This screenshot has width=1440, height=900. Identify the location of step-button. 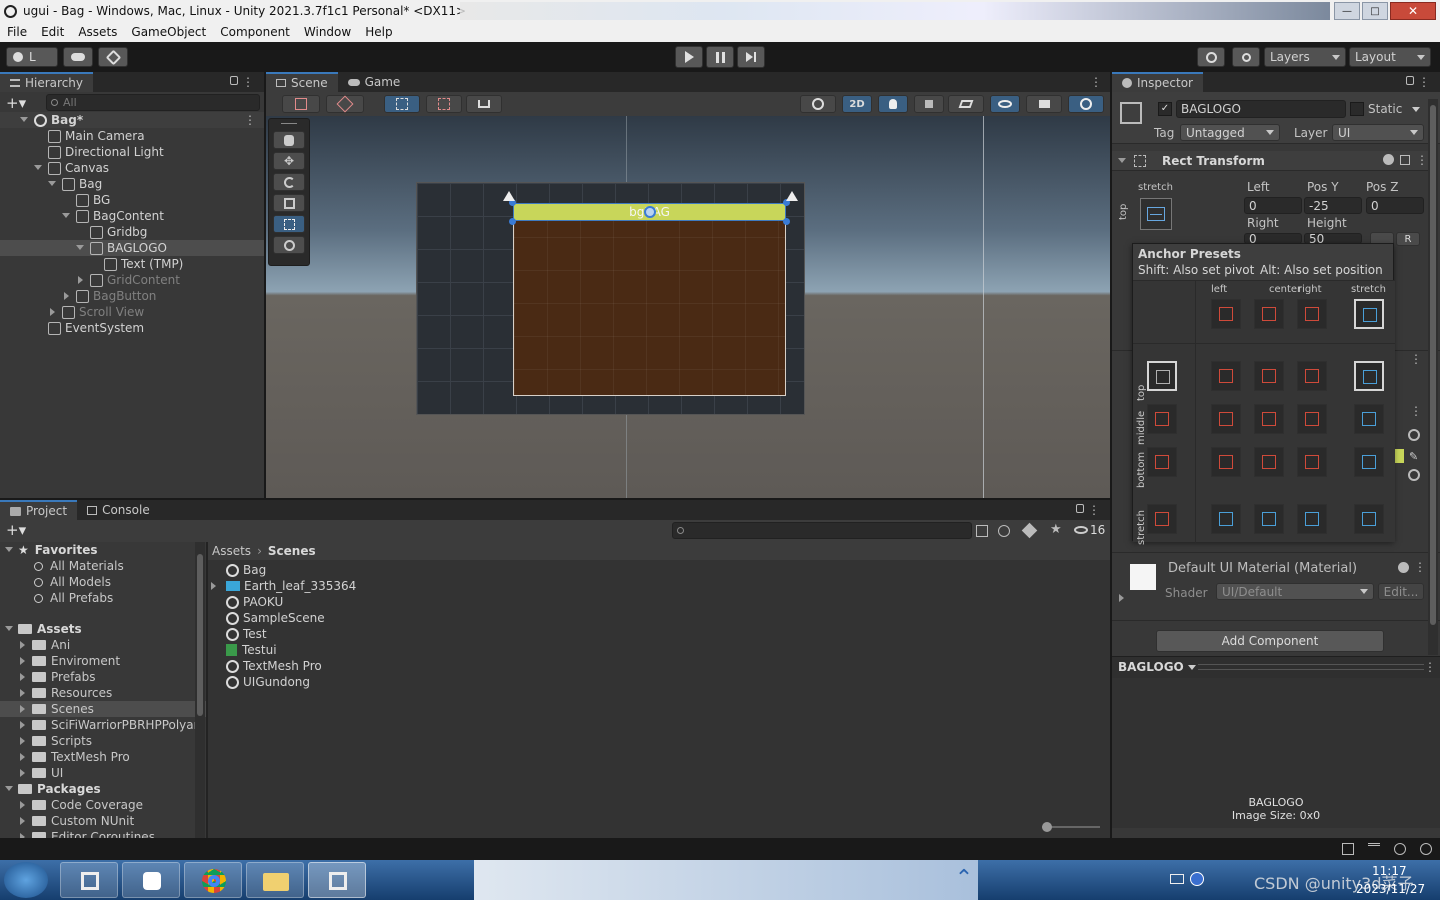
(751, 57).